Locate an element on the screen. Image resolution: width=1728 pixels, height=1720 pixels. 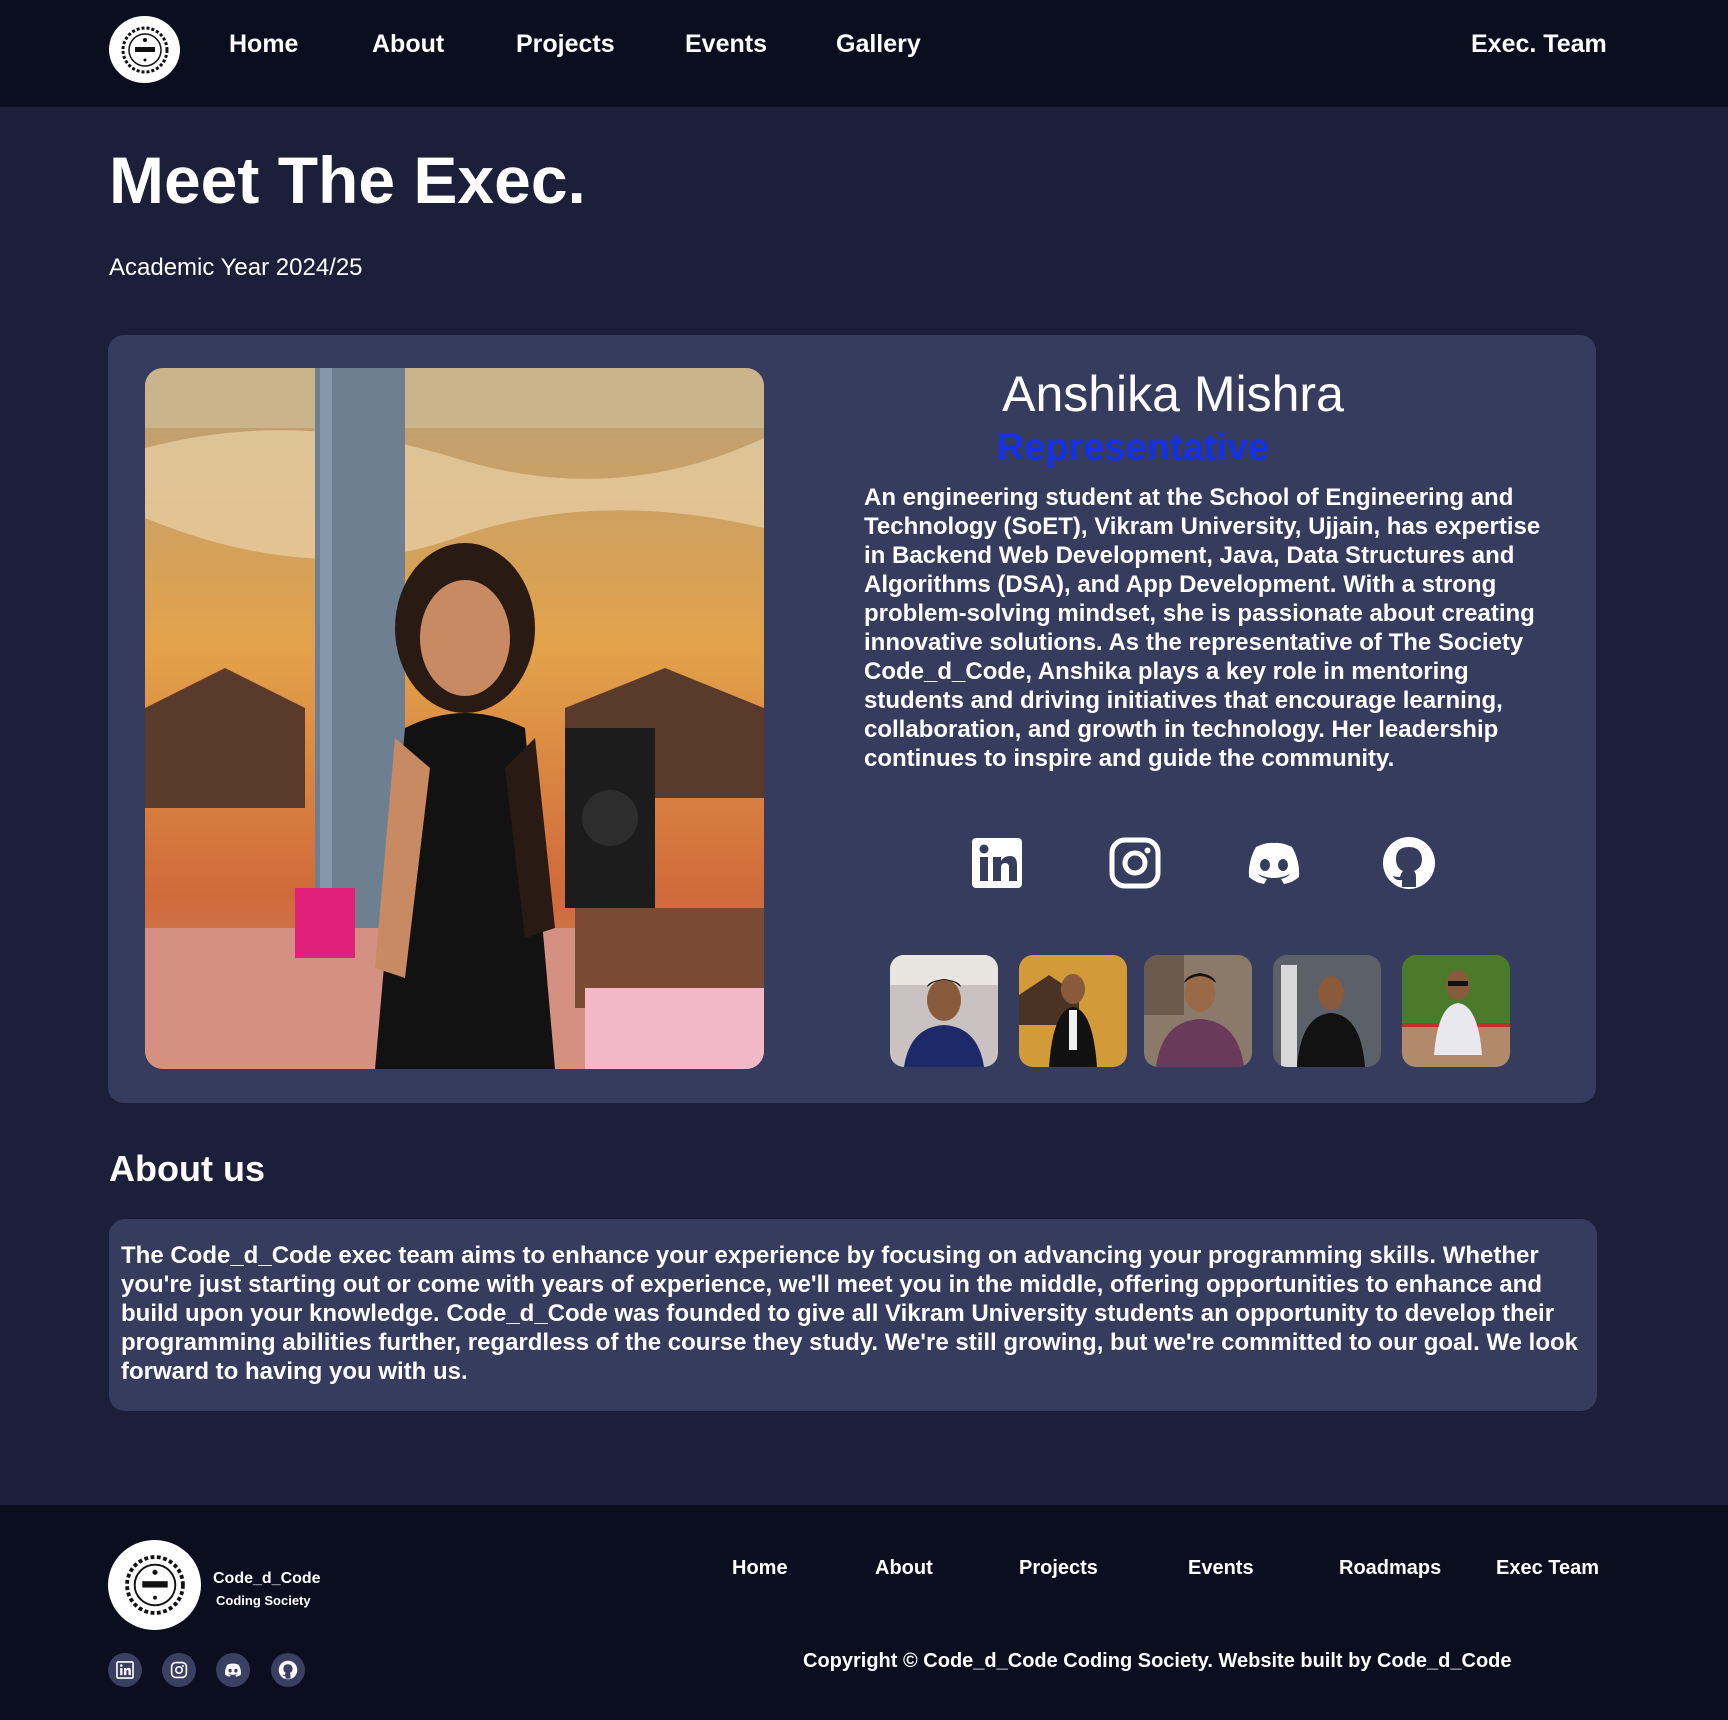
footer-link-projects: Projects is located at coordinates (1058, 1568).